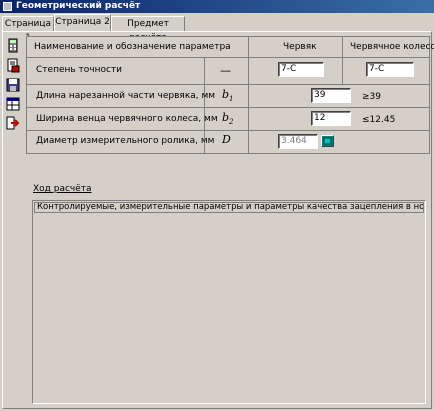 The height and width of the screenshot is (411, 434). I want to click on exit-button, so click(13, 123).